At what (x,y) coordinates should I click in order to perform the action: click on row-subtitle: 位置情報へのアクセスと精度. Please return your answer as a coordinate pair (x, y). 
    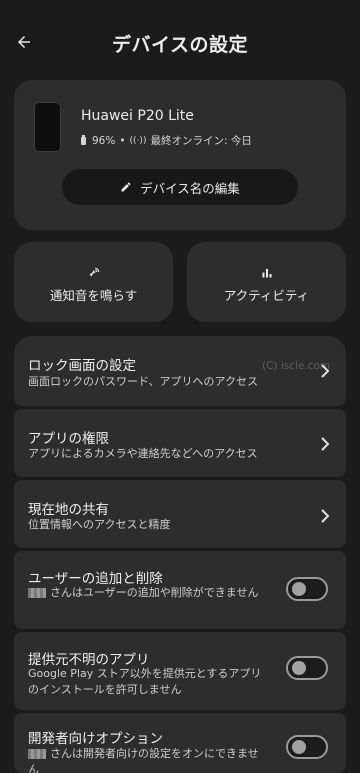
    Looking at the image, I should click on (99, 524).